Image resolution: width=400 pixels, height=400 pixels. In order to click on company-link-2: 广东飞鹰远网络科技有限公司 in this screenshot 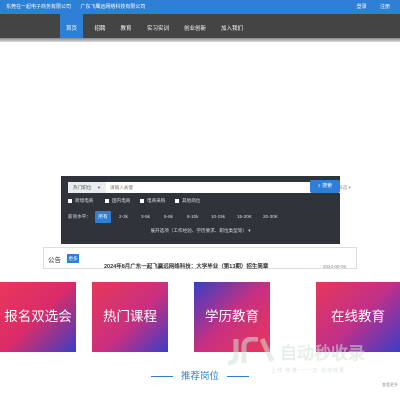, I will do `click(112, 7)`.